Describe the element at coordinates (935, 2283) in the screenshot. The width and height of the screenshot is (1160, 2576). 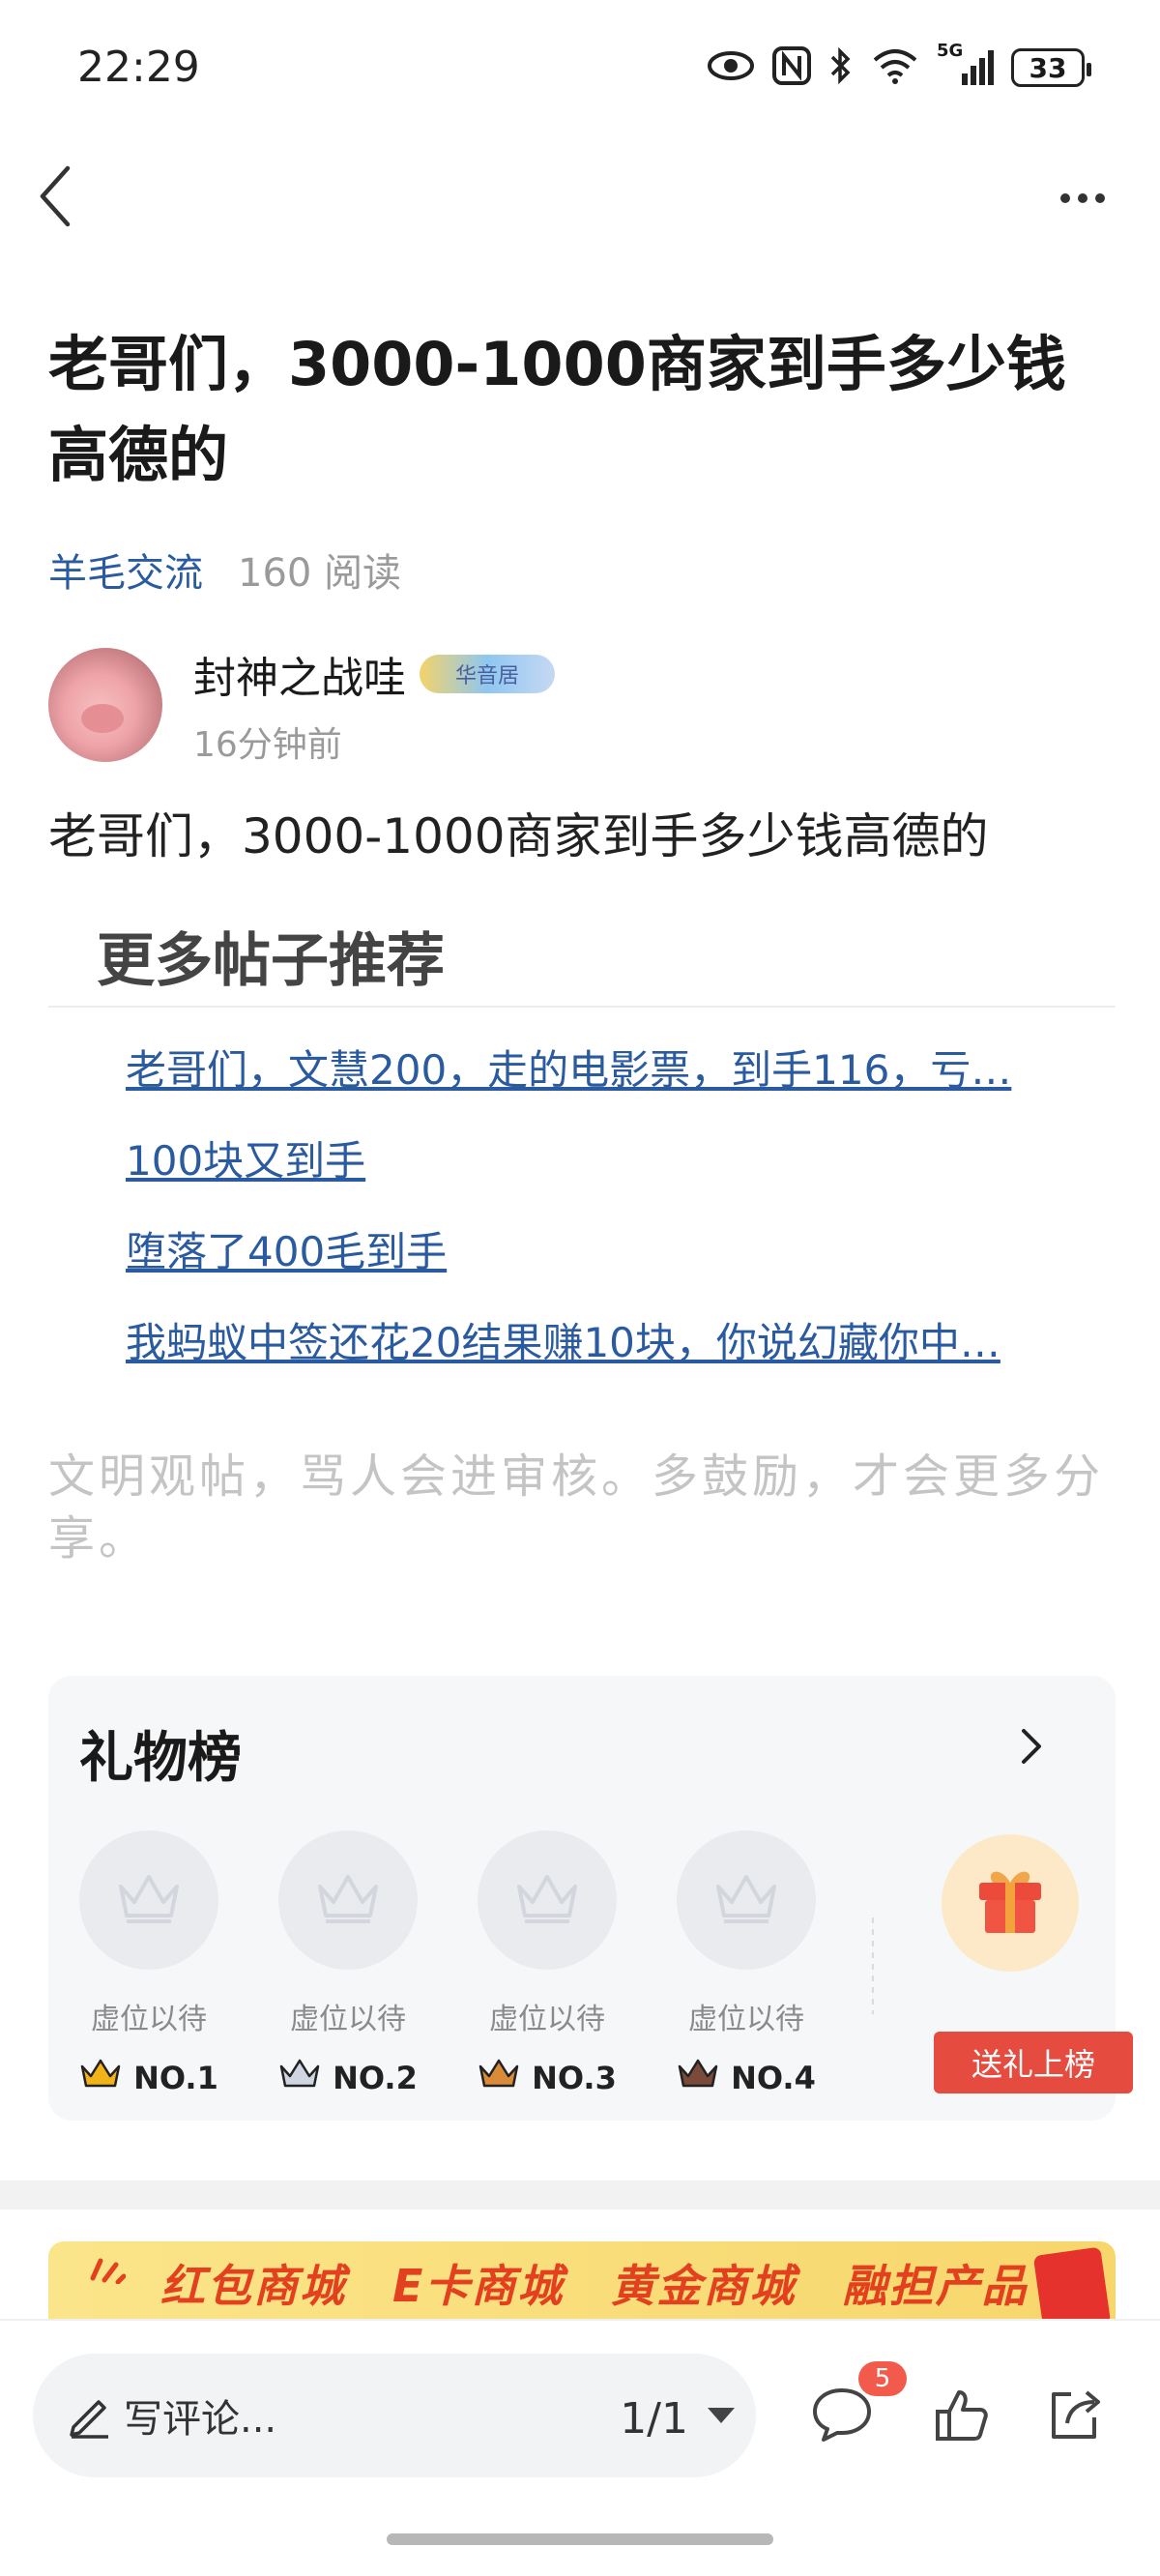
I see `banner-item-guarantee-products: 融担产品` at that location.